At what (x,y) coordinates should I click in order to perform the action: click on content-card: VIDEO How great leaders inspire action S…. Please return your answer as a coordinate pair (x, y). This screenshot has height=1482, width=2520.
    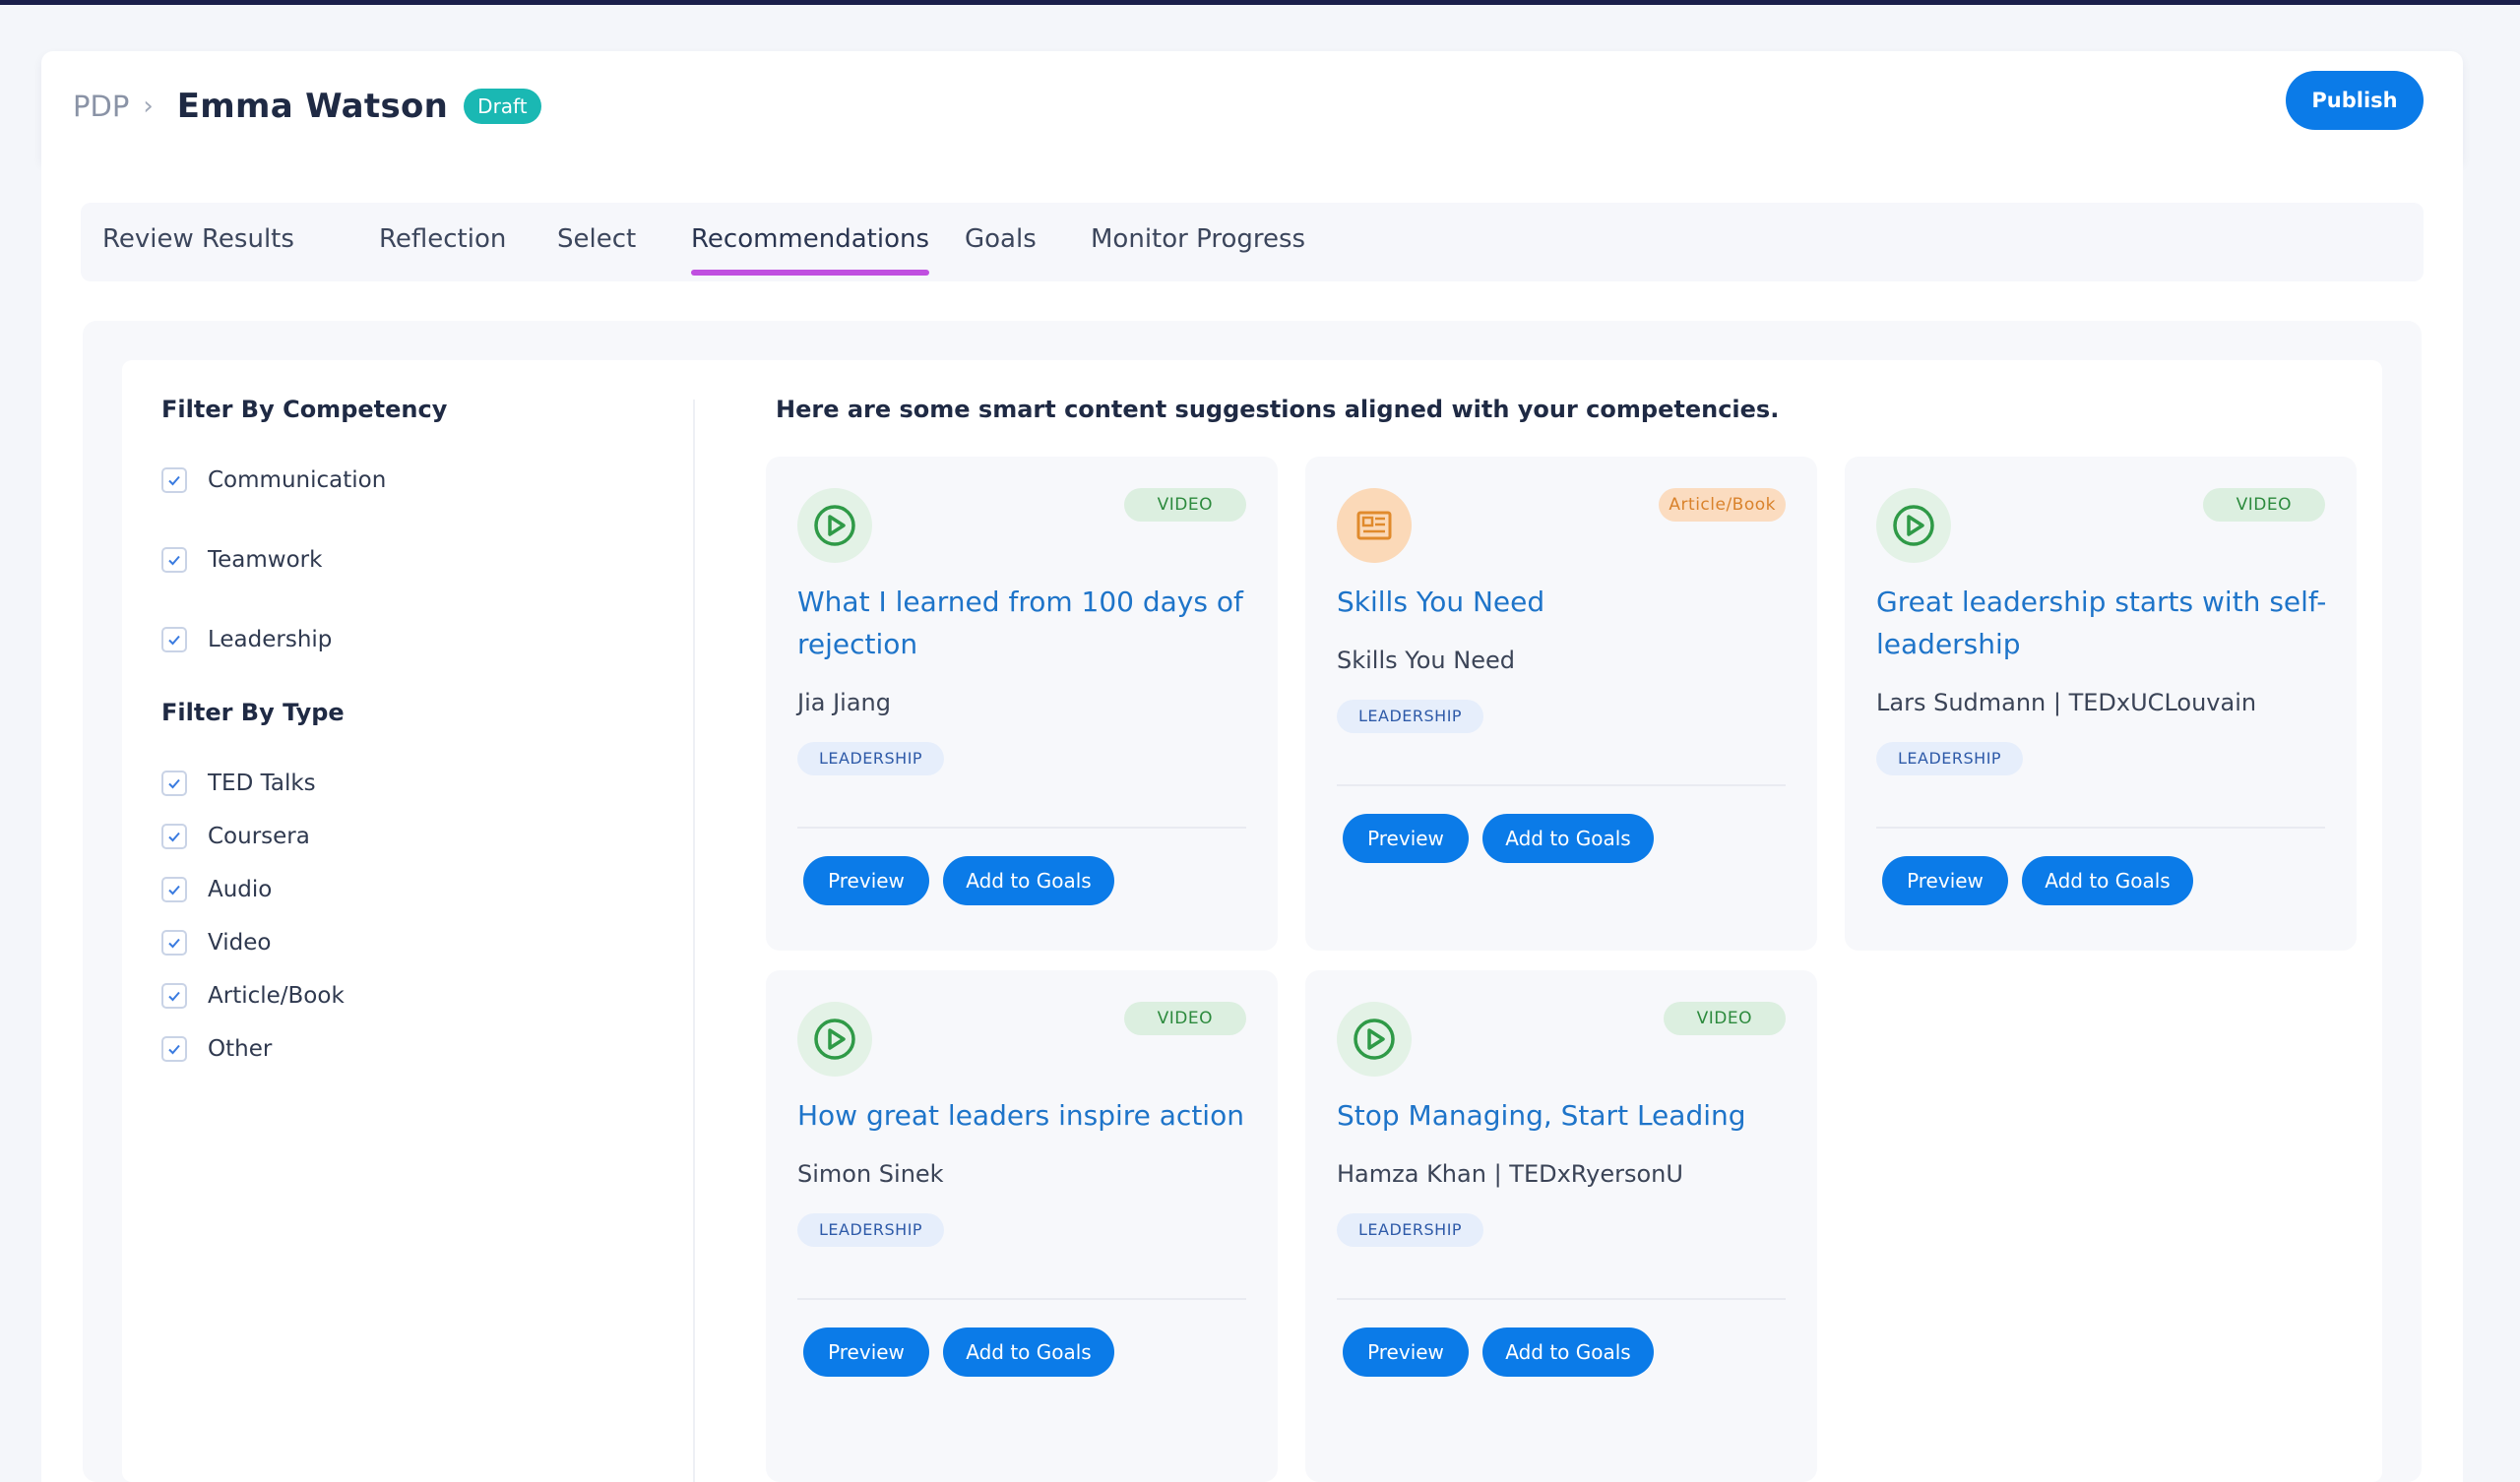
    Looking at the image, I should click on (1022, 1226).